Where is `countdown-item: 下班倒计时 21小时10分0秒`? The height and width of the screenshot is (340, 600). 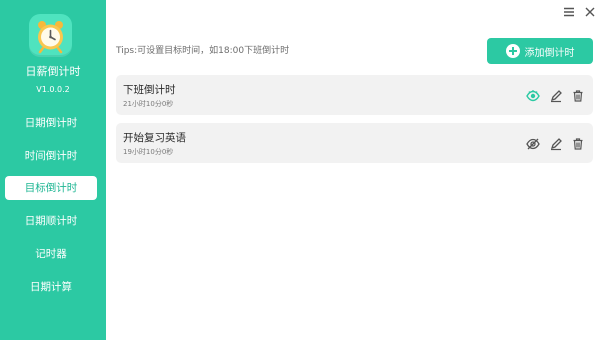
countdown-item: 下班倒计时 21小时10分0秒 is located at coordinates (354, 95).